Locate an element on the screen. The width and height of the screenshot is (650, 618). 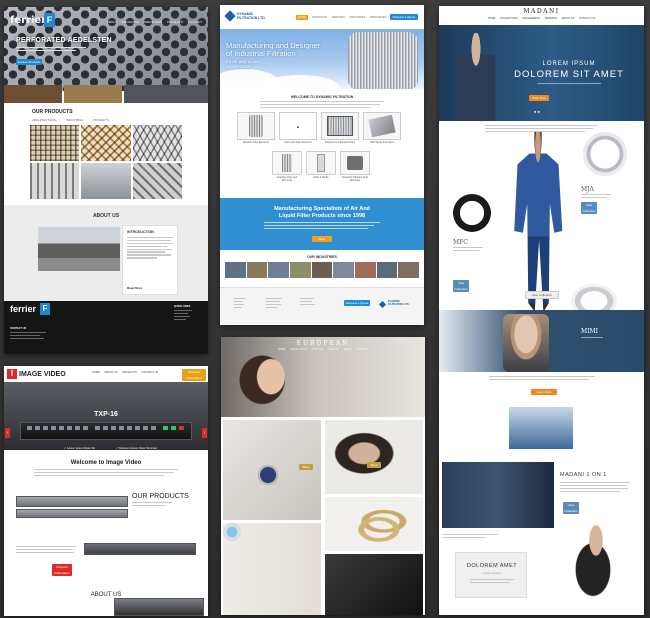
band-more-button: More is located at coordinates (322, 239).